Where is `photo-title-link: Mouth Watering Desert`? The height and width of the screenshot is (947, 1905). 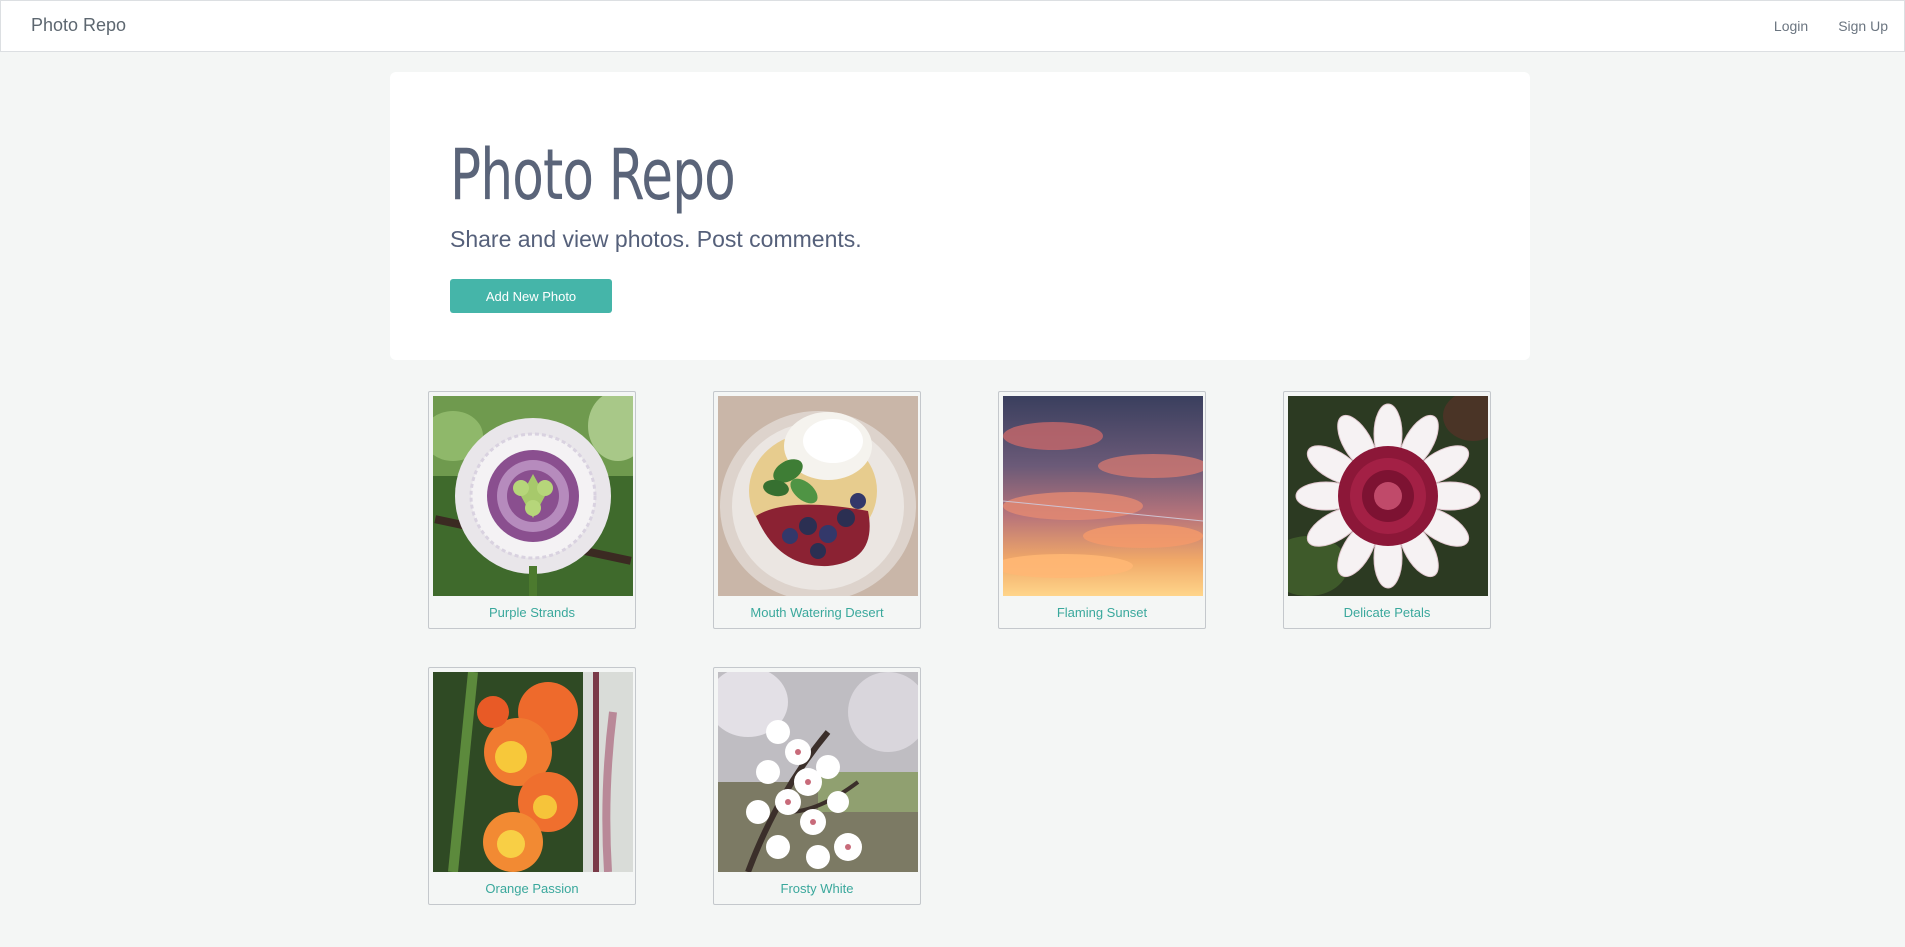 photo-title-link: Mouth Watering Desert is located at coordinates (817, 612).